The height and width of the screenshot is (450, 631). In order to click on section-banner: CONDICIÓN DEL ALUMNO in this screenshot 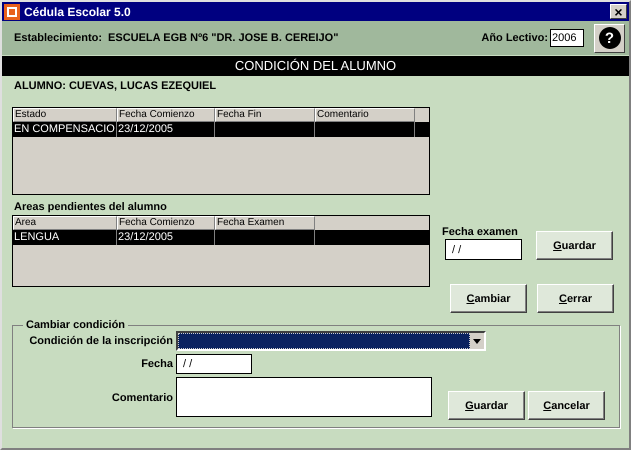, I will do `click(315, 66)`.